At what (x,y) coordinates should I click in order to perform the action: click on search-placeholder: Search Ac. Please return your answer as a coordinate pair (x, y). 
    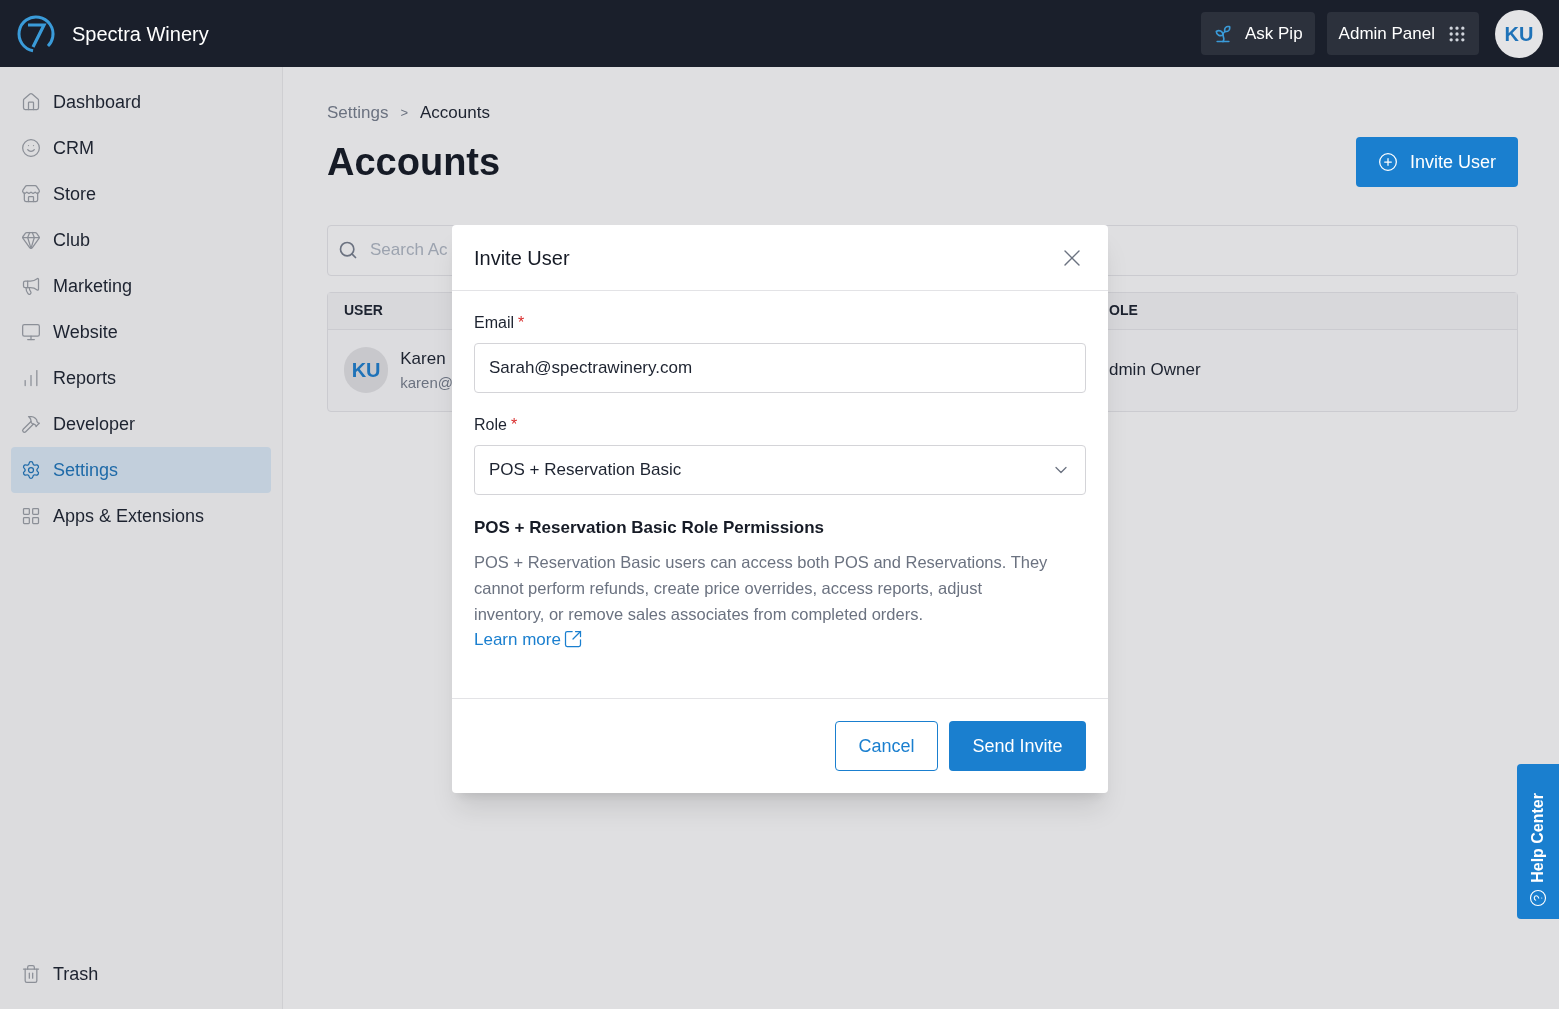
    Looking at the image, I should click on (409, 250).